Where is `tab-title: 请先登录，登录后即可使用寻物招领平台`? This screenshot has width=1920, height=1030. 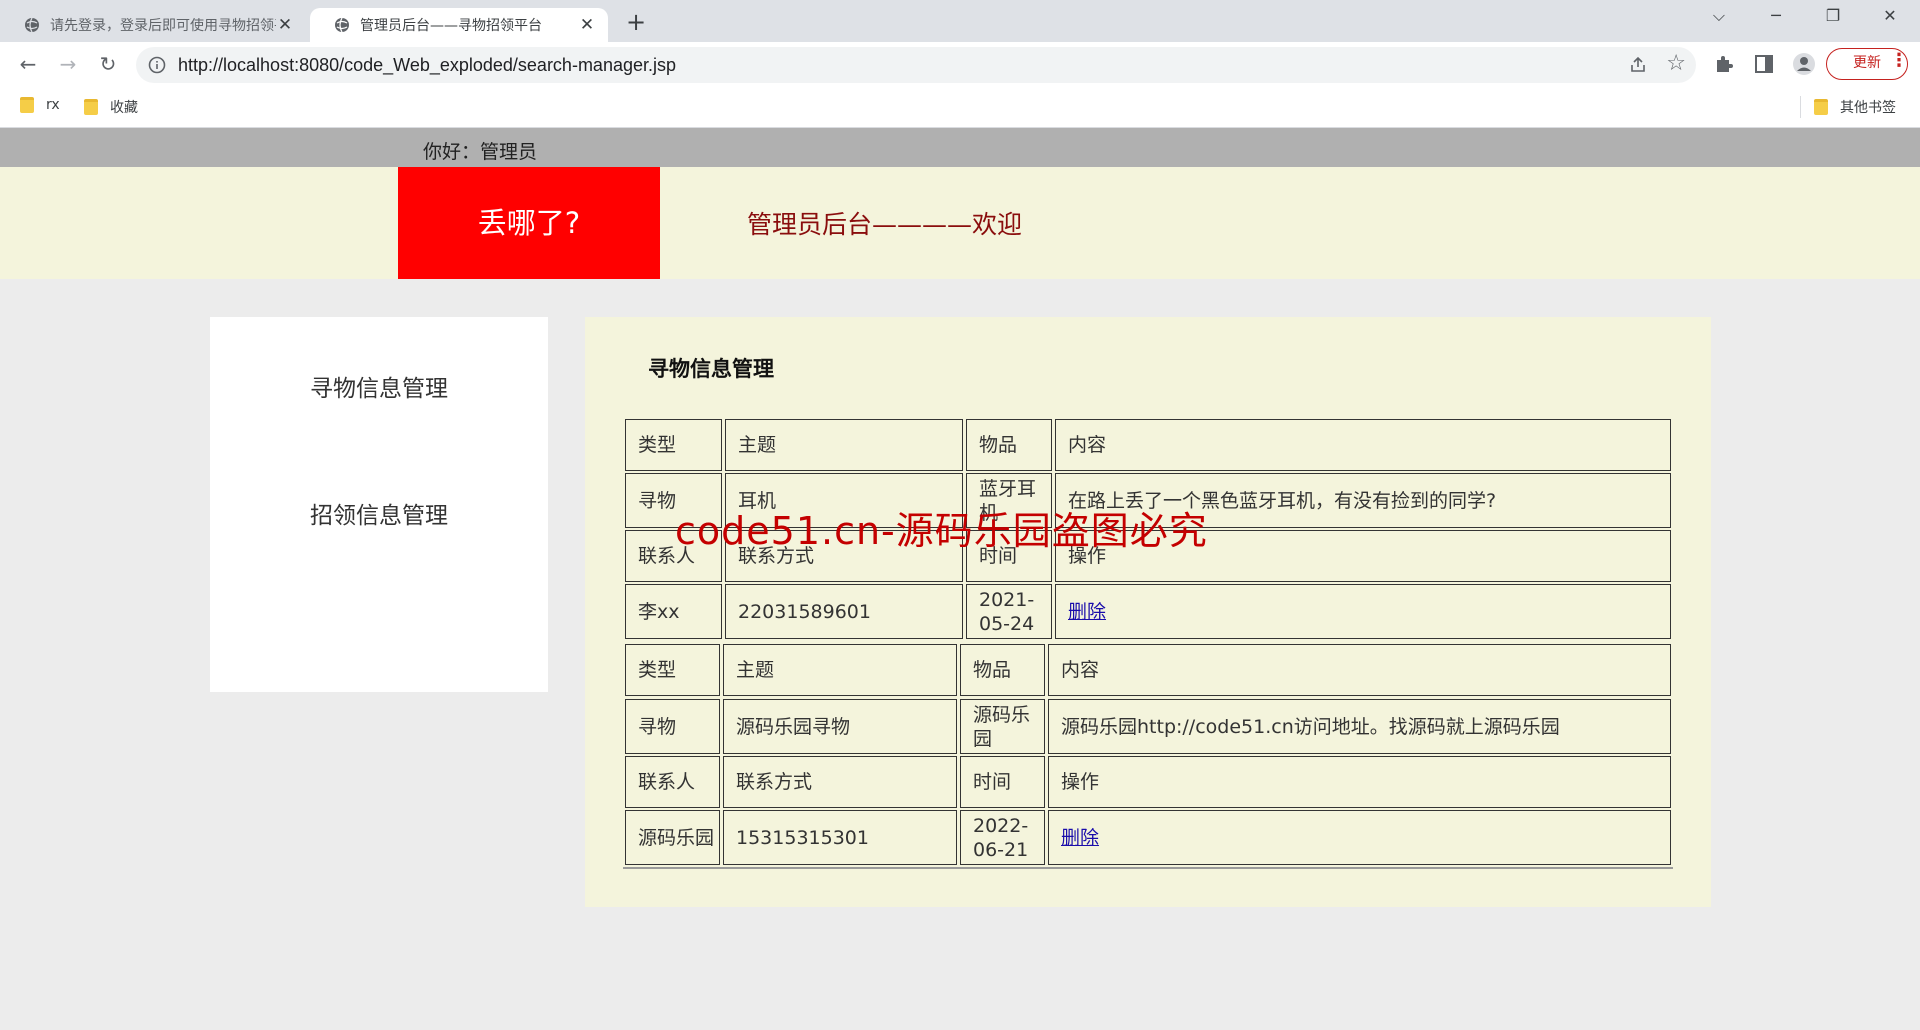 tab-title: 请先登录，登录后即可使用寻物招领平台 is located at coordinates (163, 26).